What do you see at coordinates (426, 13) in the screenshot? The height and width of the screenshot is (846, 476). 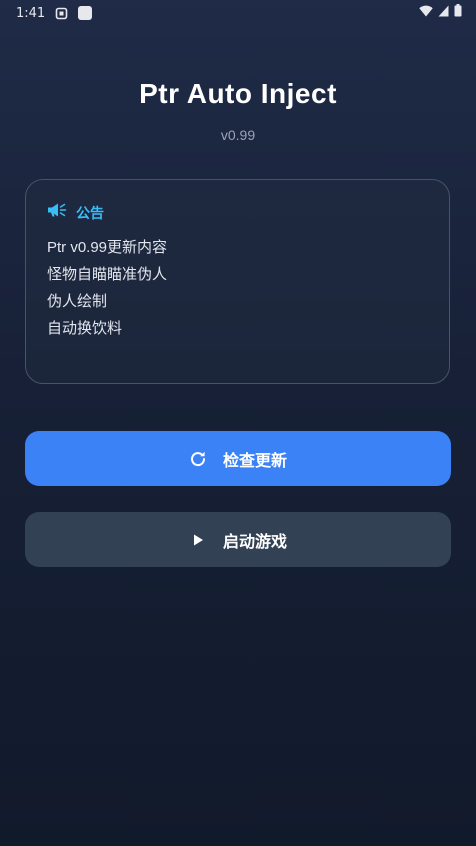 I see `wifi-icon` at bounding box center [426, 13].